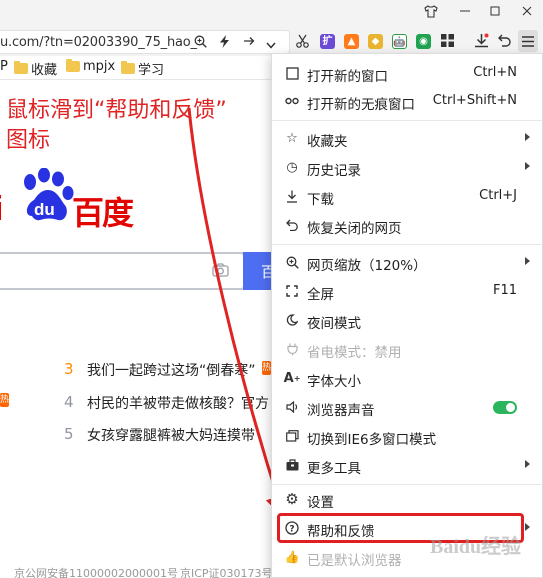  What do you see at coordinates (407, 226) in the screenshot?
I see `menu-item-restore-closed: 恢复关闭的网页` at bounding box center [407, 226].